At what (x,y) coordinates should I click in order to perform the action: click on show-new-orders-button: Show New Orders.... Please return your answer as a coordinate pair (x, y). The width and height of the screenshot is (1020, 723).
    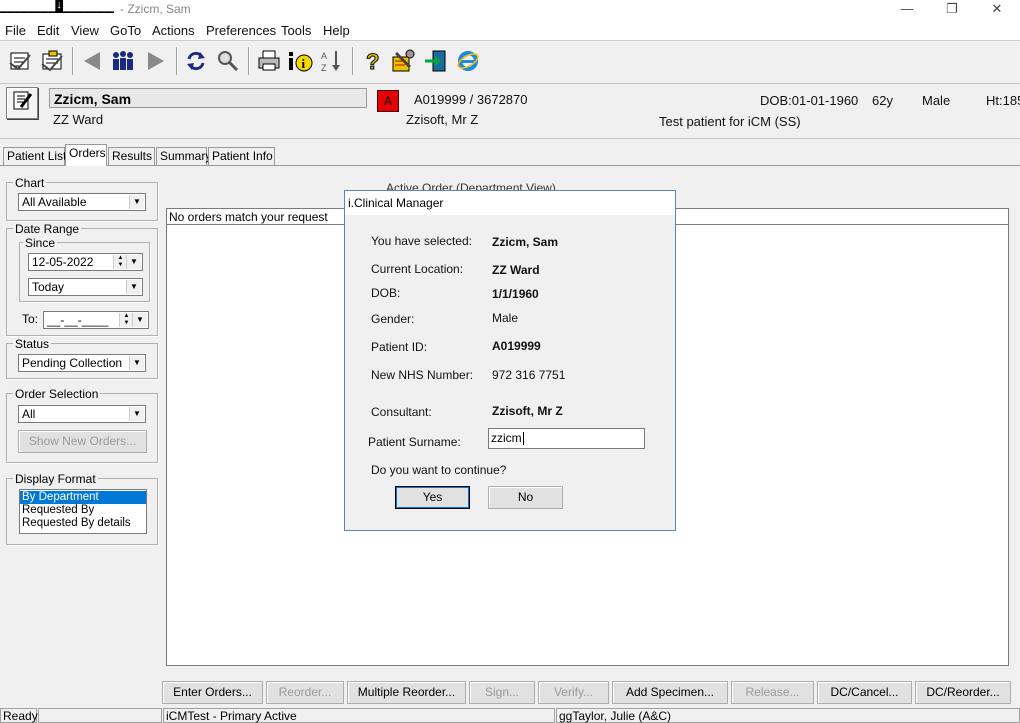
    Looking at the image, I should click on (82, 441).